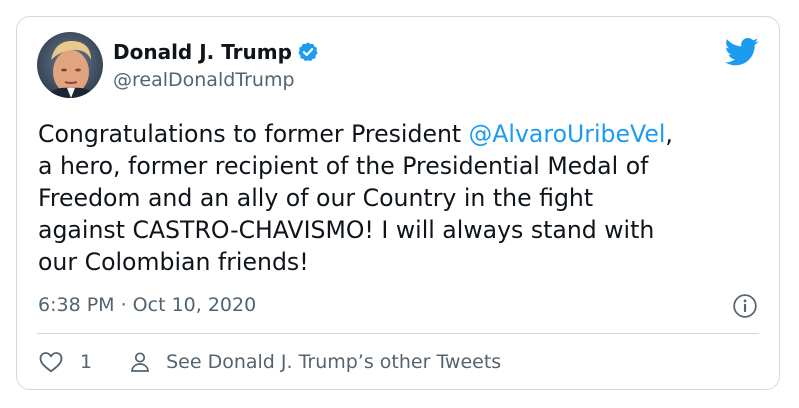 The image size is (799, 408). Describe the element at coordinates (741, 52) in the screenshot. I see `twitter-bird-icon` at that location.